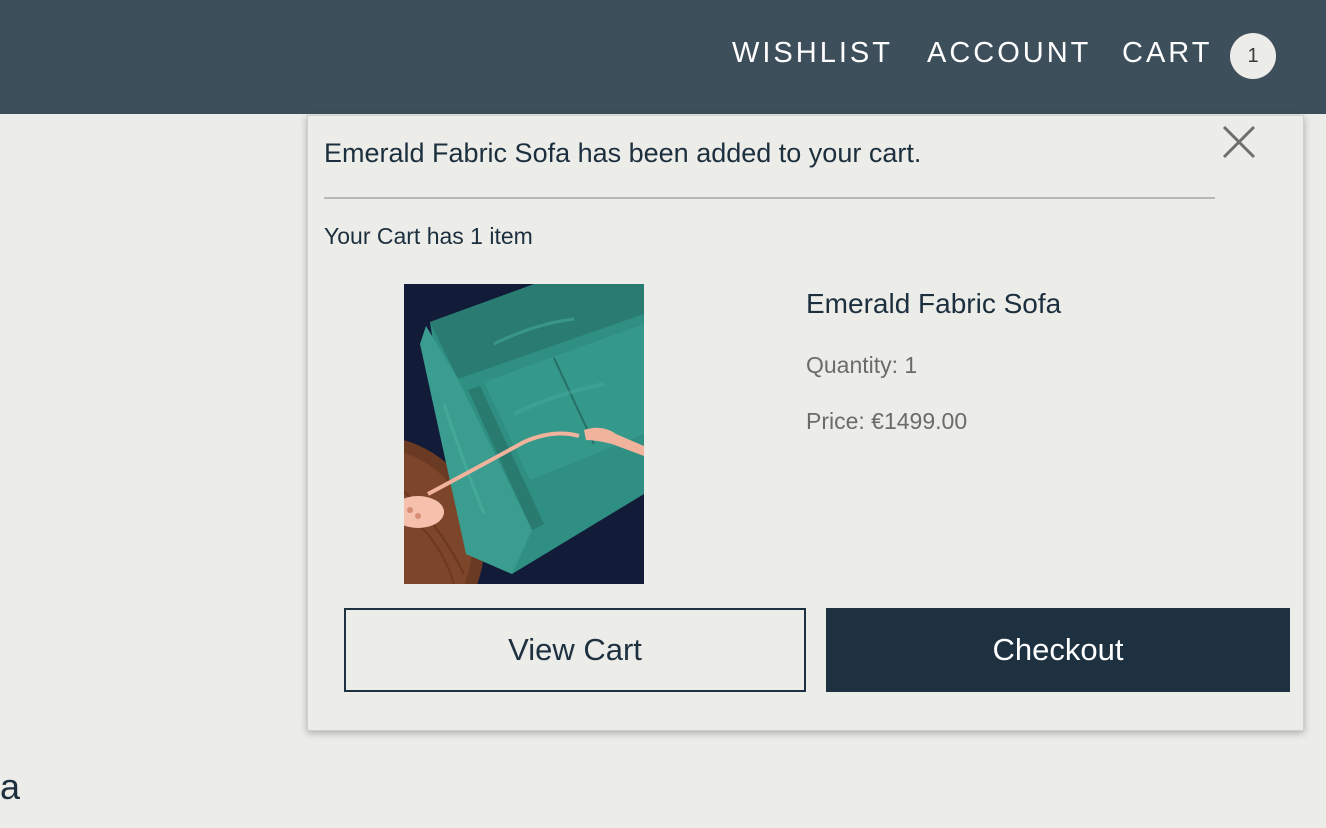 The height and width of the screenshot is (828, 1326). What do you see at coordinates (862, 365) in the screenshot?
I see `product-quantity: Quantity: 1` at bounding box center [862, 365].